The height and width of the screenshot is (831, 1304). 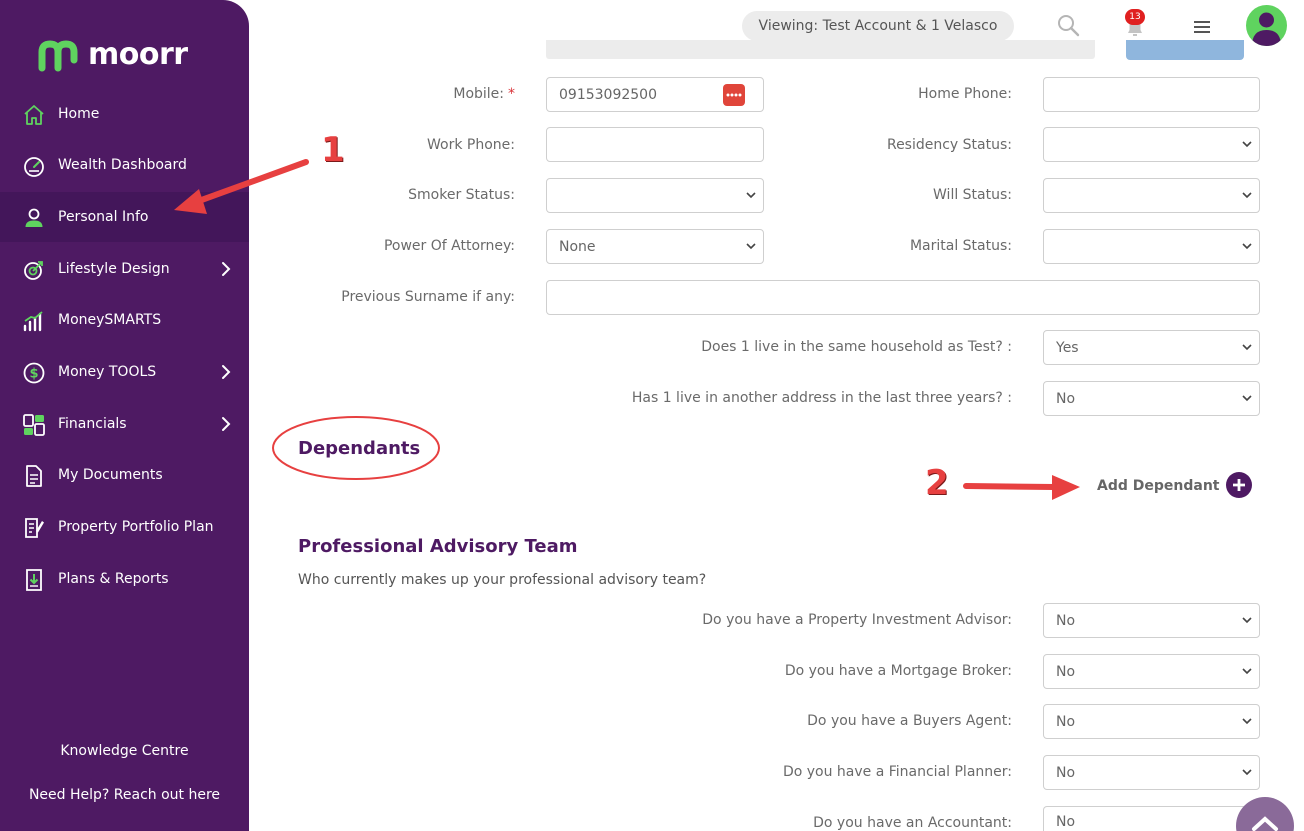 I want to click on power-of-attorney-select: None, so click(x=655, y=246).